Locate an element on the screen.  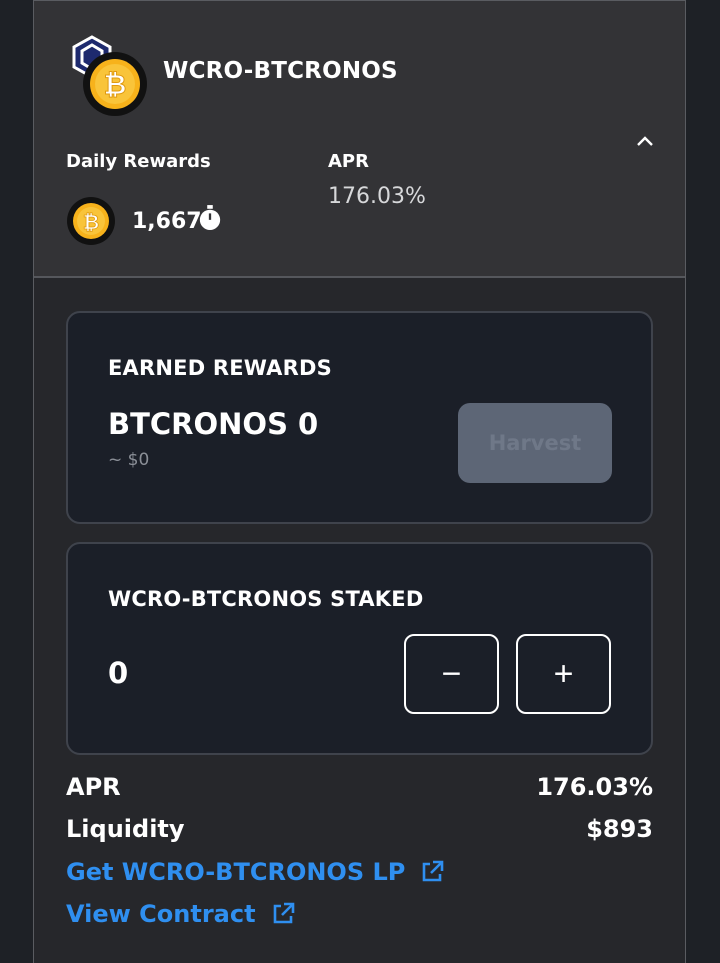
earned-rewards-usd: ~ $0 is located at coordinates (129, 460).